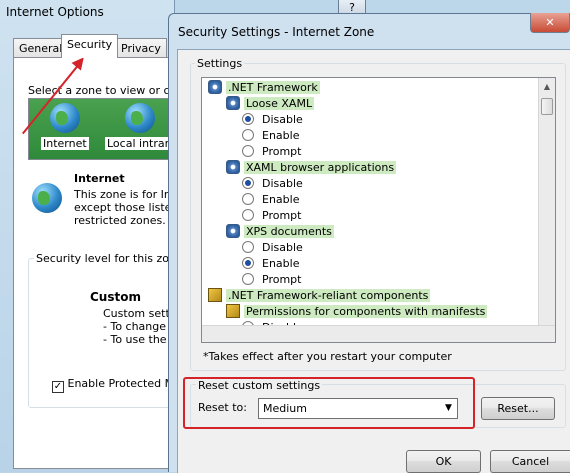 This screenshot has width=570, height=473. What do you see at coordinates (90, 46) in the screenshot?
I see `tab-security: Security` at bounding box center [90, 46].